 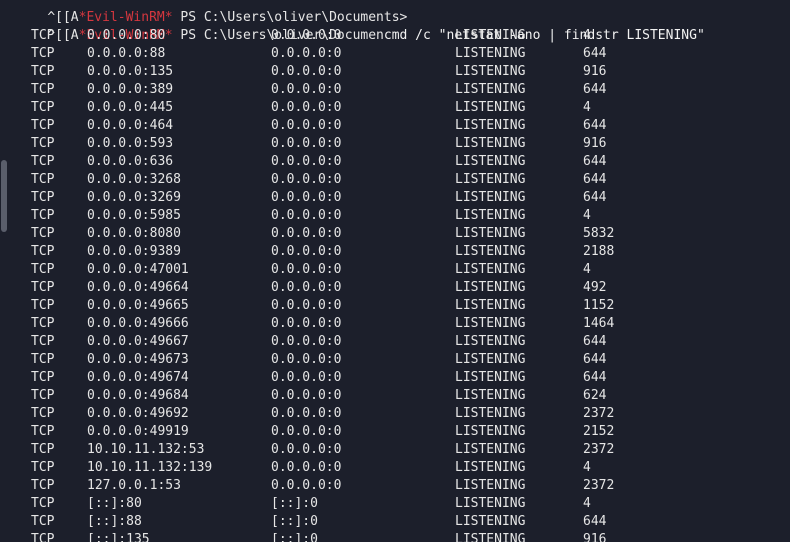 What do you see at coordinates (395, 234) in the screenshot?
I see `netstat-row: TCP 0.0.0.0:8080 0.0.0.0:0 LISTENING 5832` at bounding box center [395, 234].